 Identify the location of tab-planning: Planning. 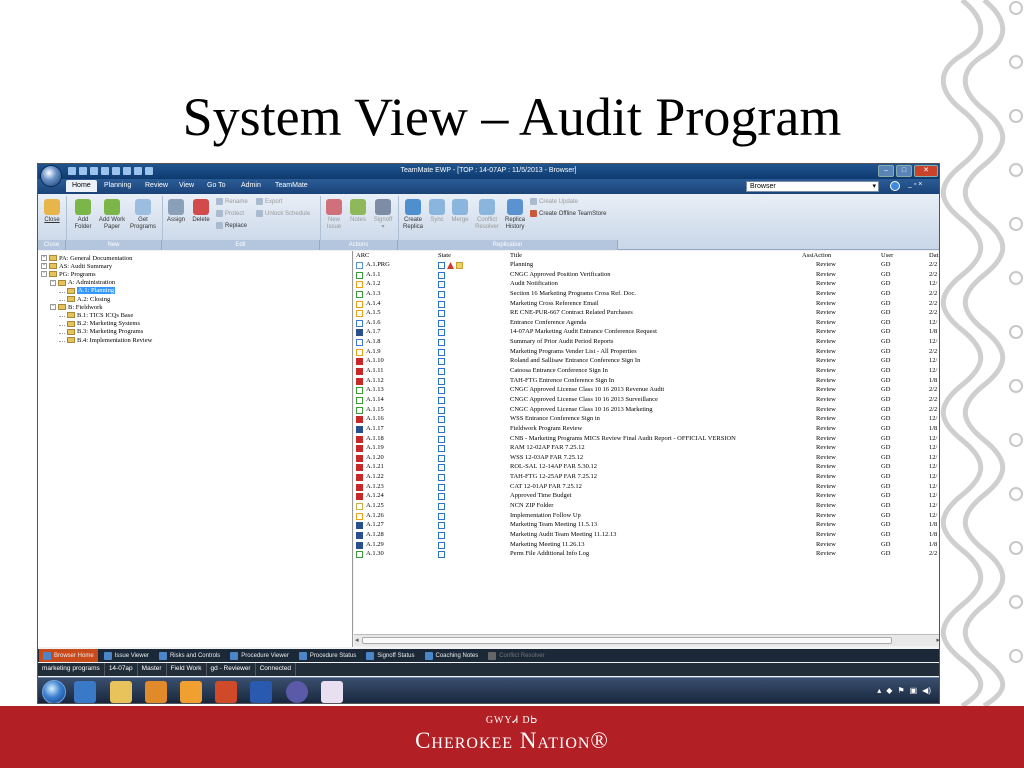
(117, 185).